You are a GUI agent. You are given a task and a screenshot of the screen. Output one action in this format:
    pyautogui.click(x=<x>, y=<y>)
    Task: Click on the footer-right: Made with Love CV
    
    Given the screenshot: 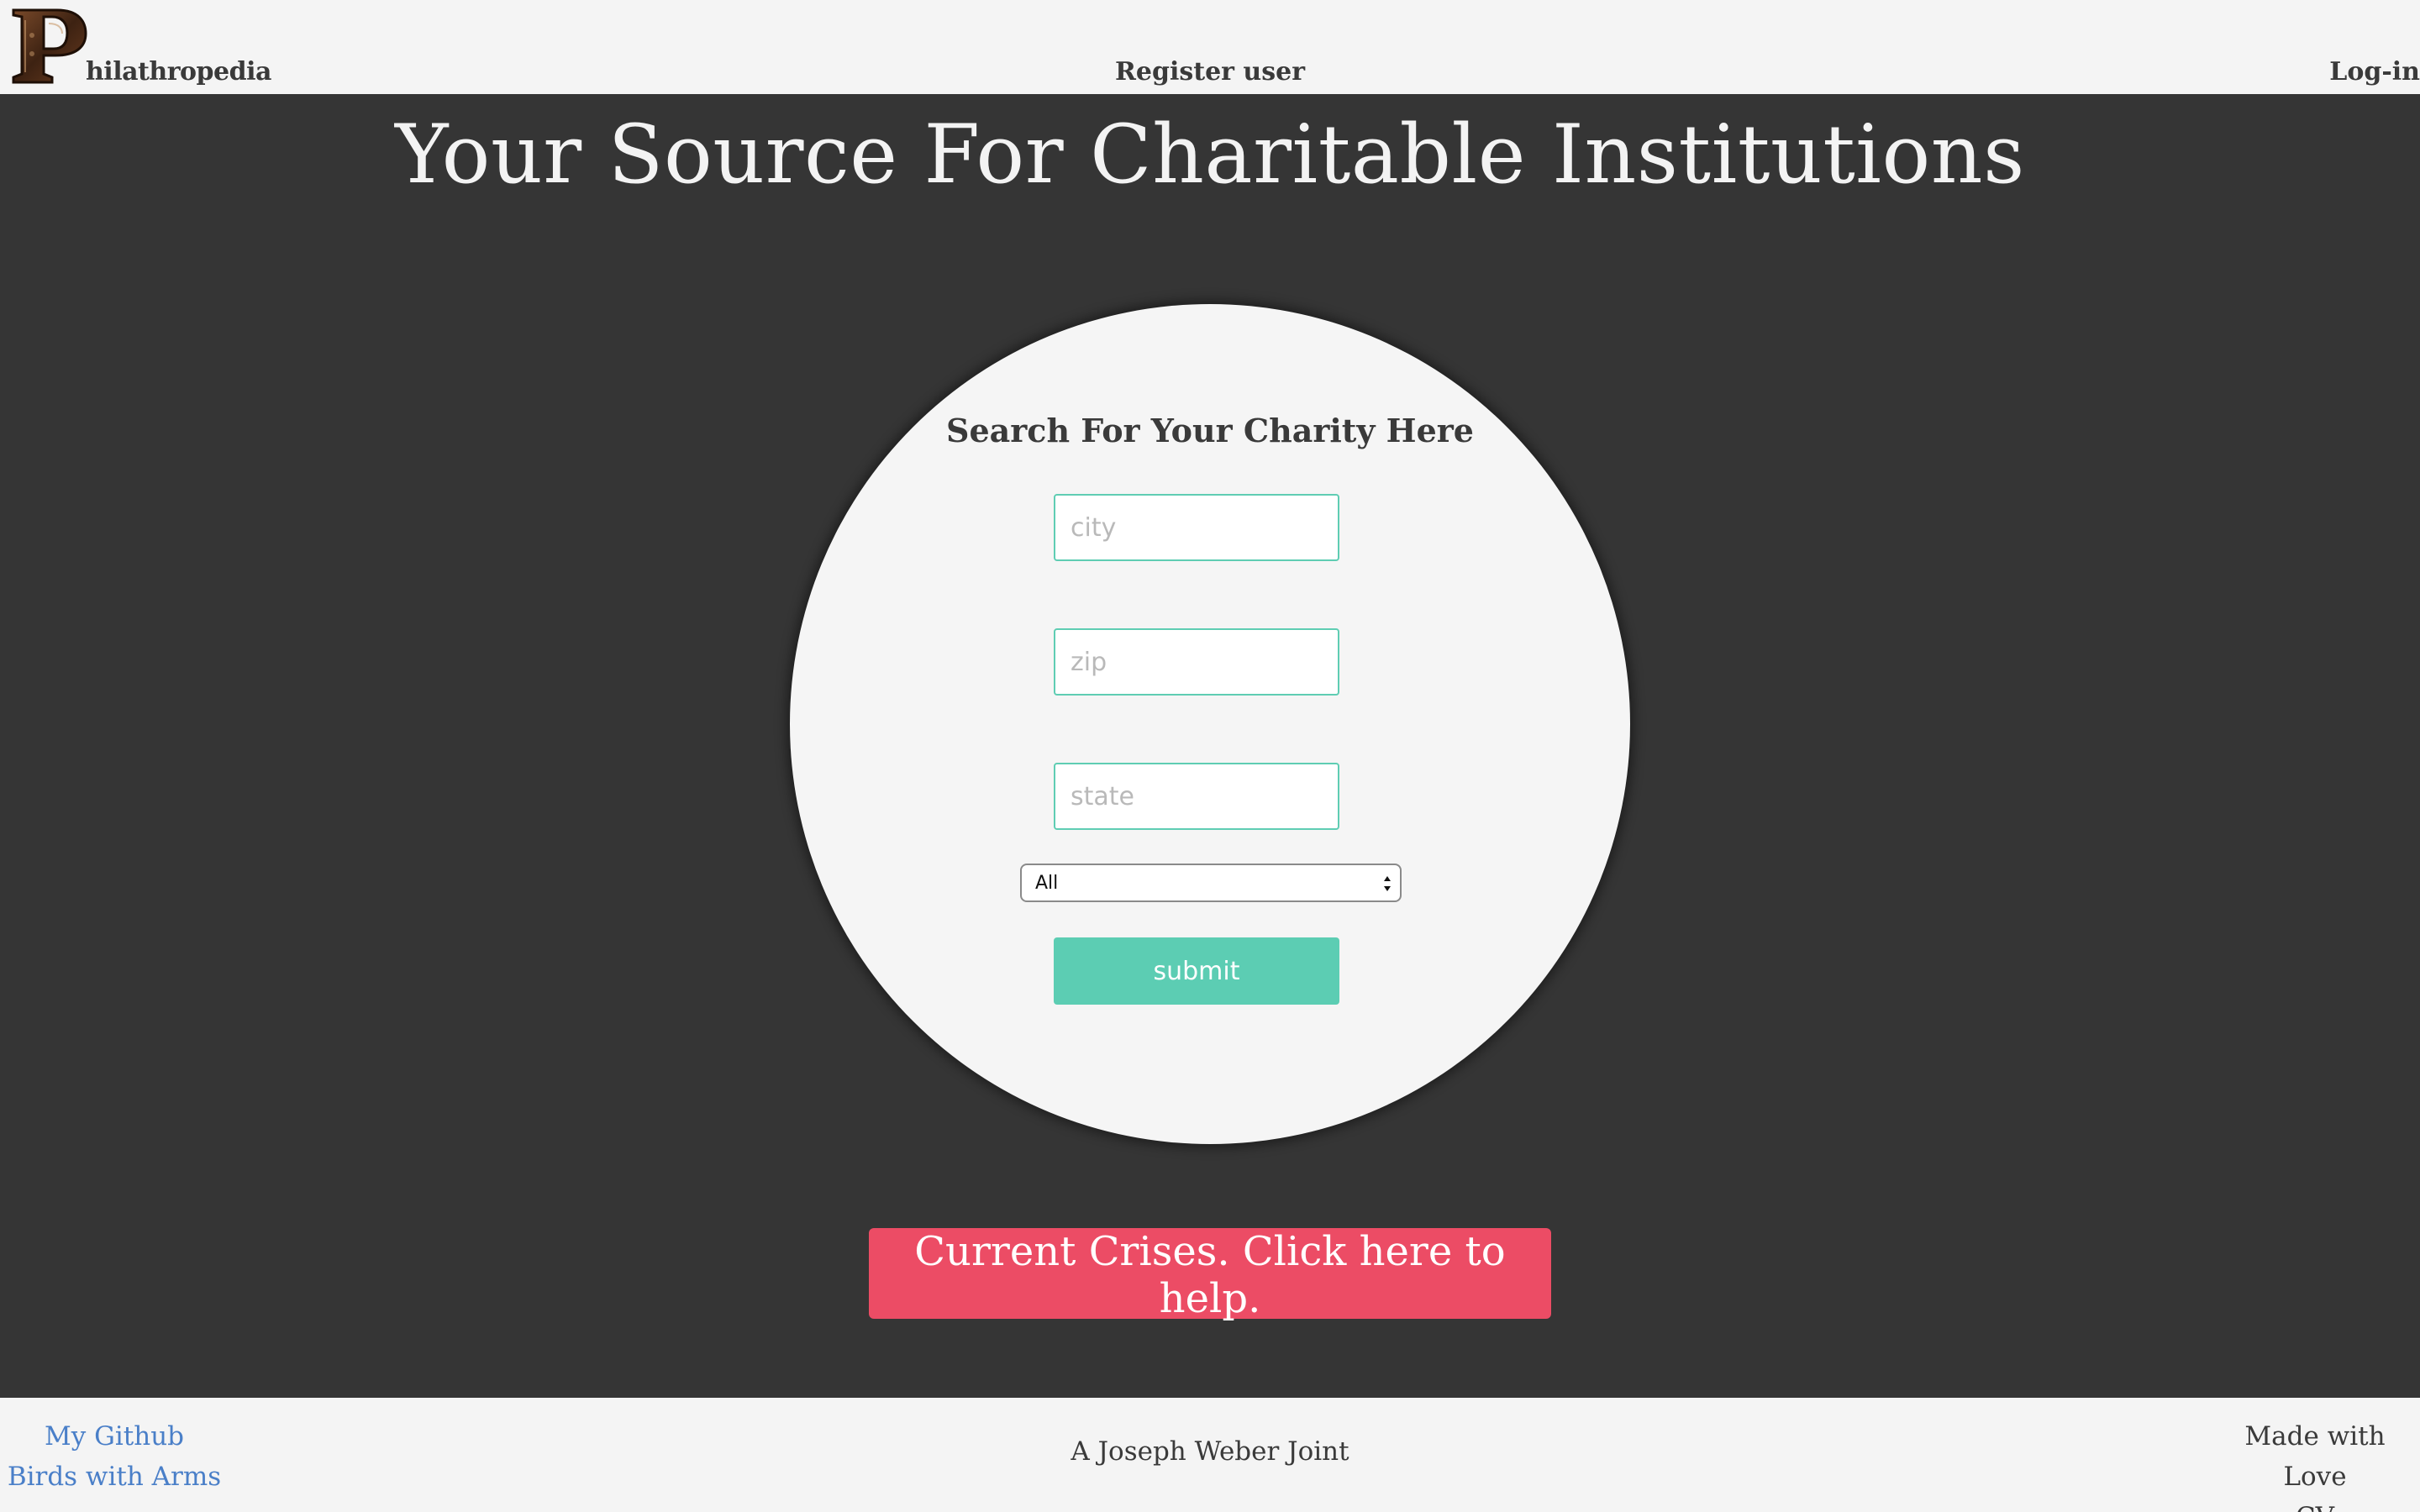 What is the action you would take?
    pyautogui.click(x=2315, y=1464)
    